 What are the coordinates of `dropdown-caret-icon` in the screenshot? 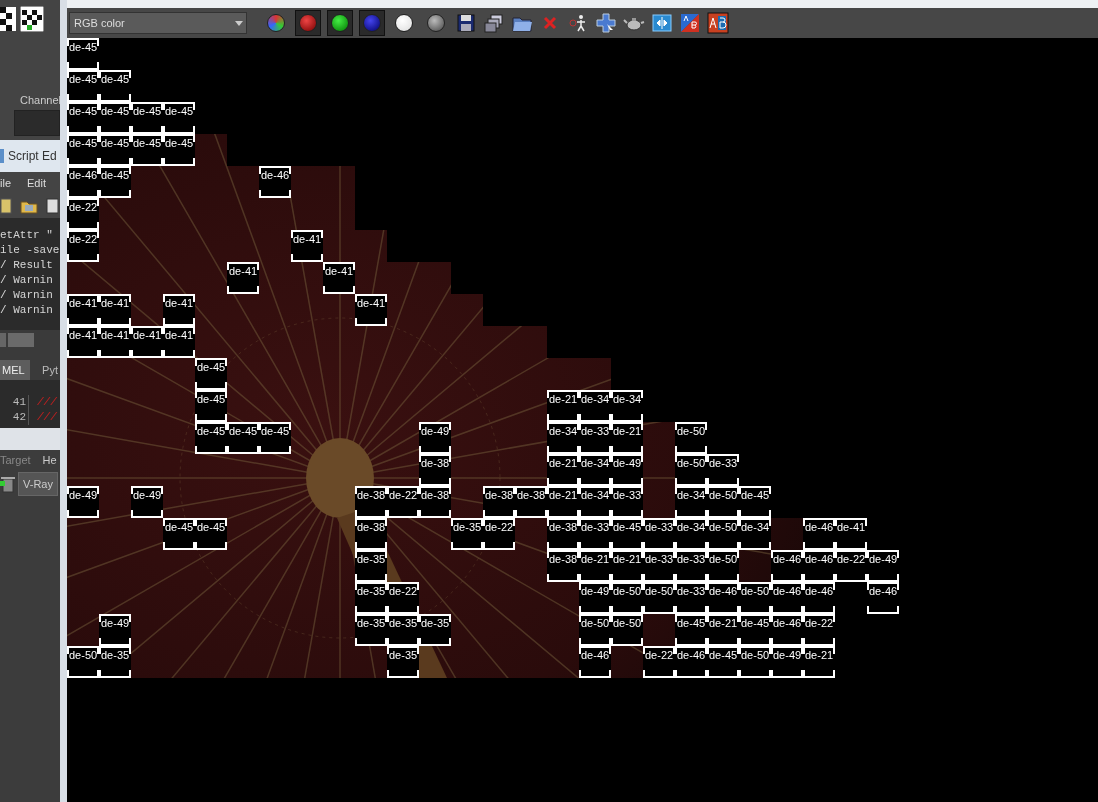 It's located at (239, 23).